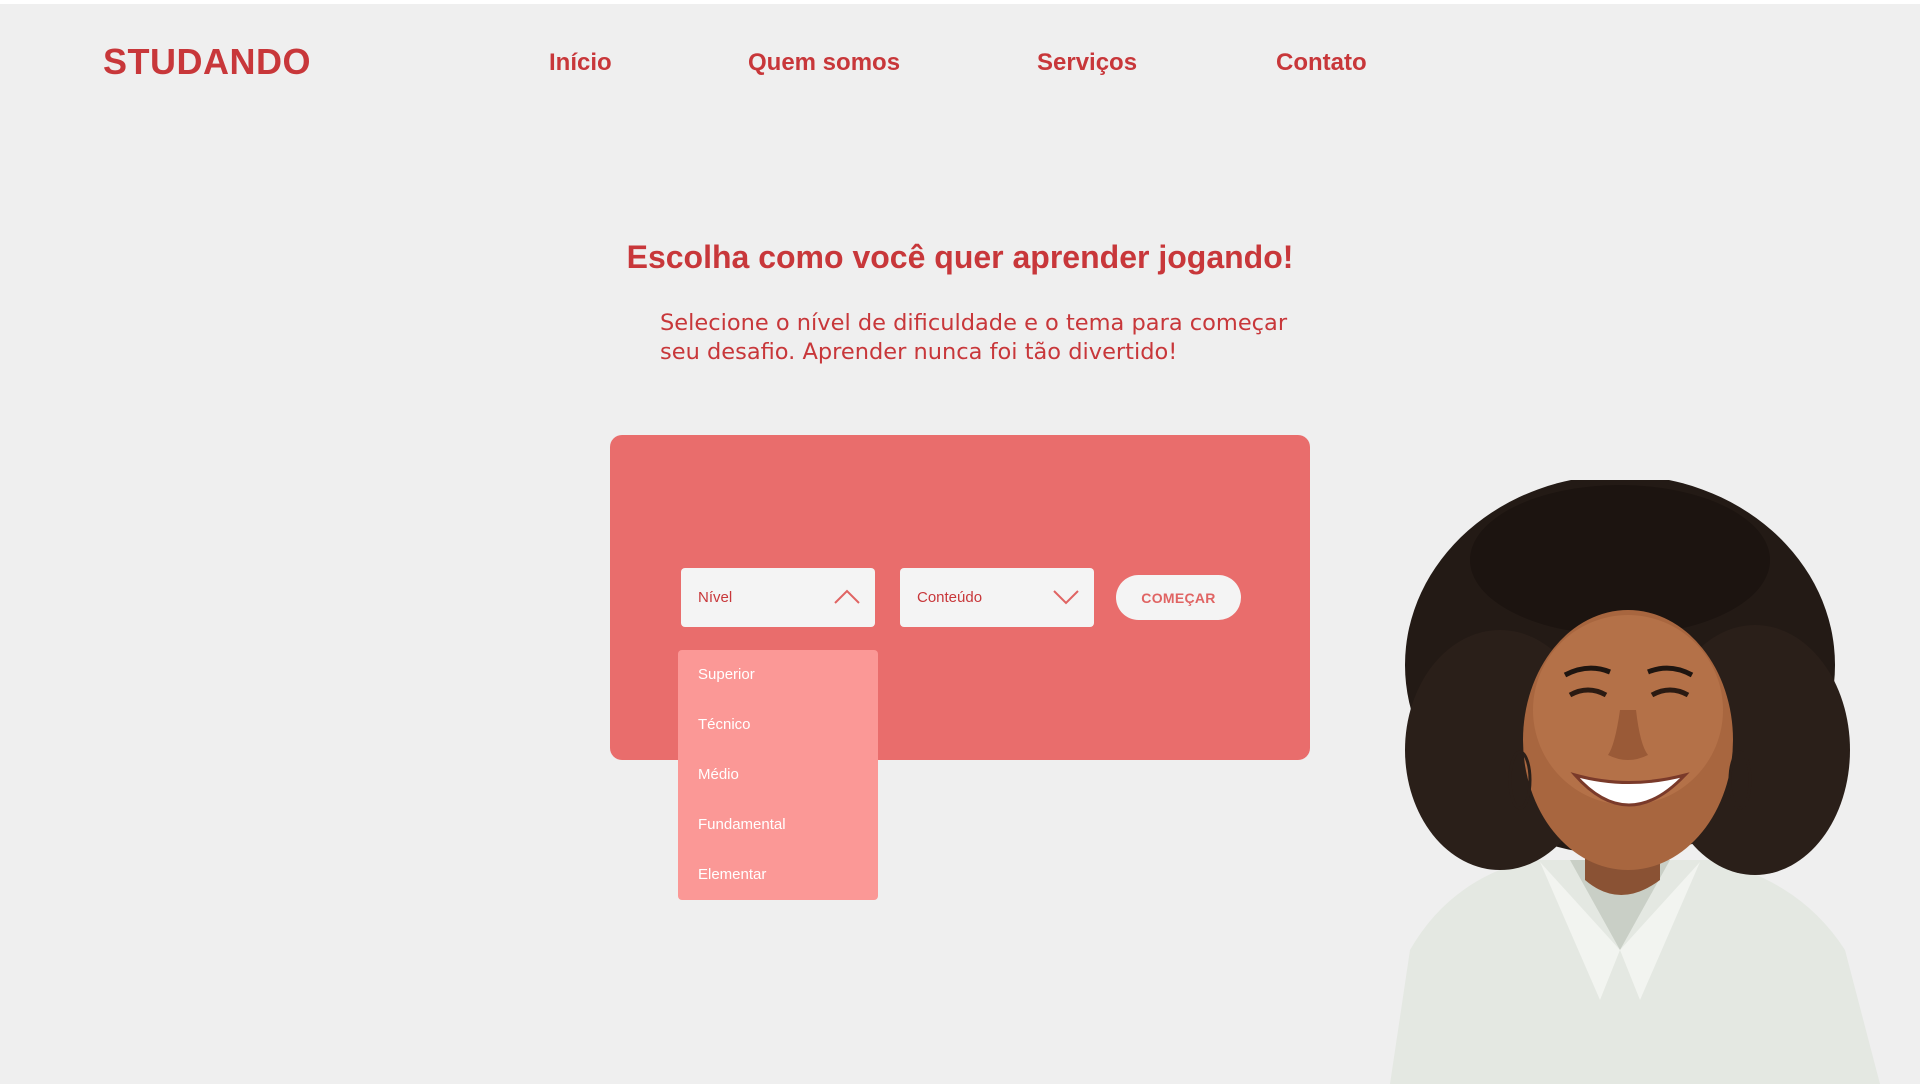  Describe the element at coordinates (732, 875) in the screenshot. I see `level-option-elementar: Elementar` at that location.